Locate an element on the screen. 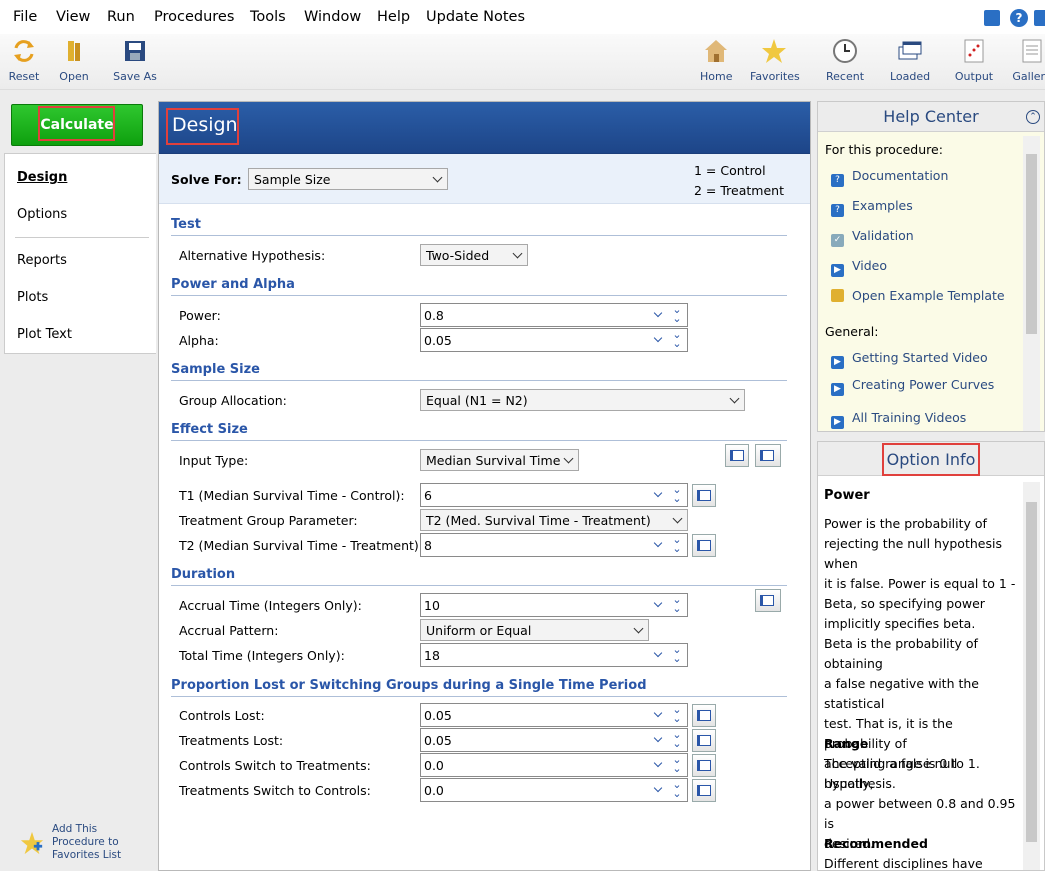 This screenshot has height=871, width=1045. power-field: 0.8 ⌄ ⌄ is located at coordinates (554, 315).